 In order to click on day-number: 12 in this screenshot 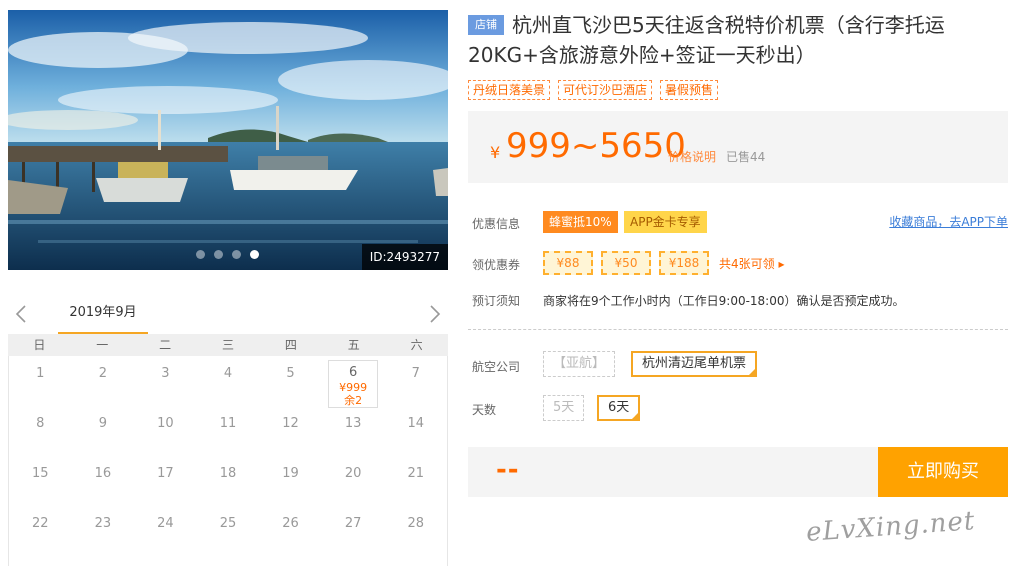, I will do `click(290, 423)`.